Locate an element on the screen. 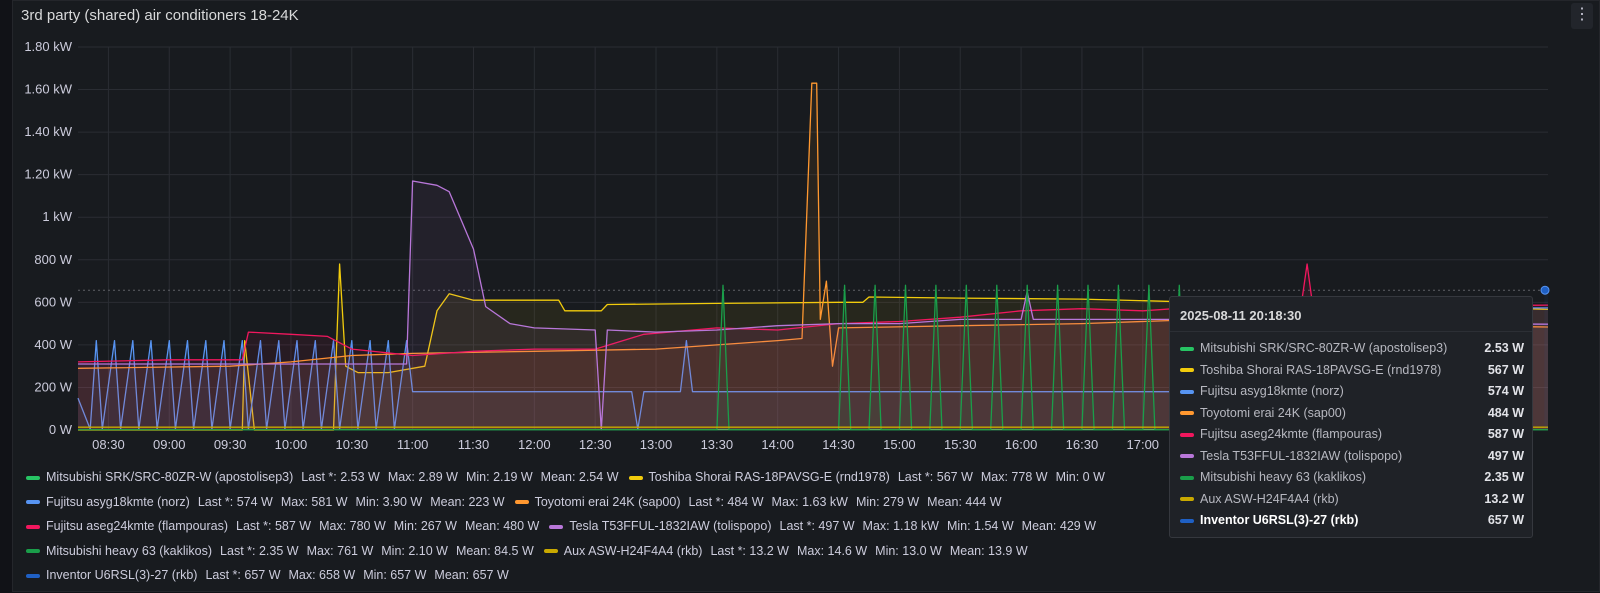 The width and height of the screenshot is (1600, 593). legend-stat-min: Min: 279 W is located at coordinates (887, 502).